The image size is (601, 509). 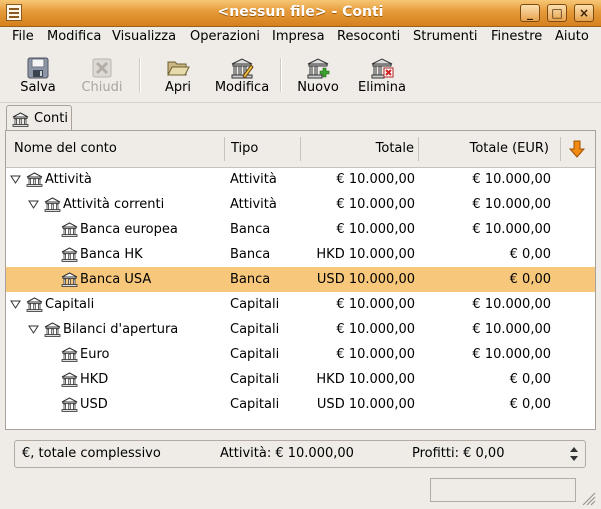 What do you see at coordinates (70, 304) in the screenshot?
I see `account-name: Capitali` at bounding box center [70, 304].